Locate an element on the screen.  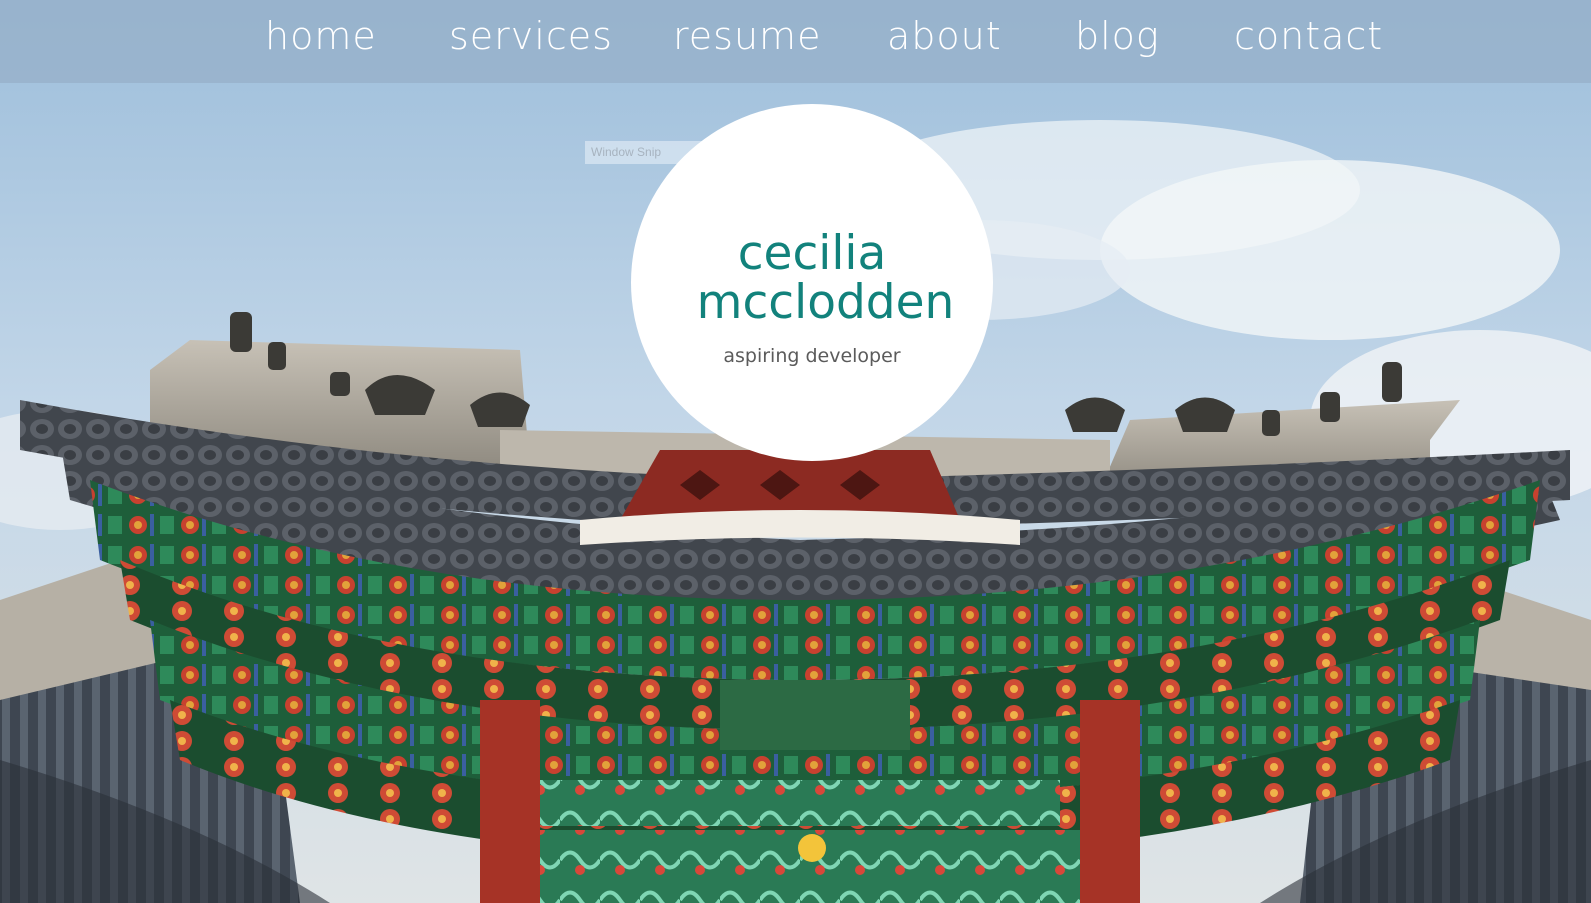
top-navigation-bar: home services resume about blog contact is located at coordinates (795, 41).